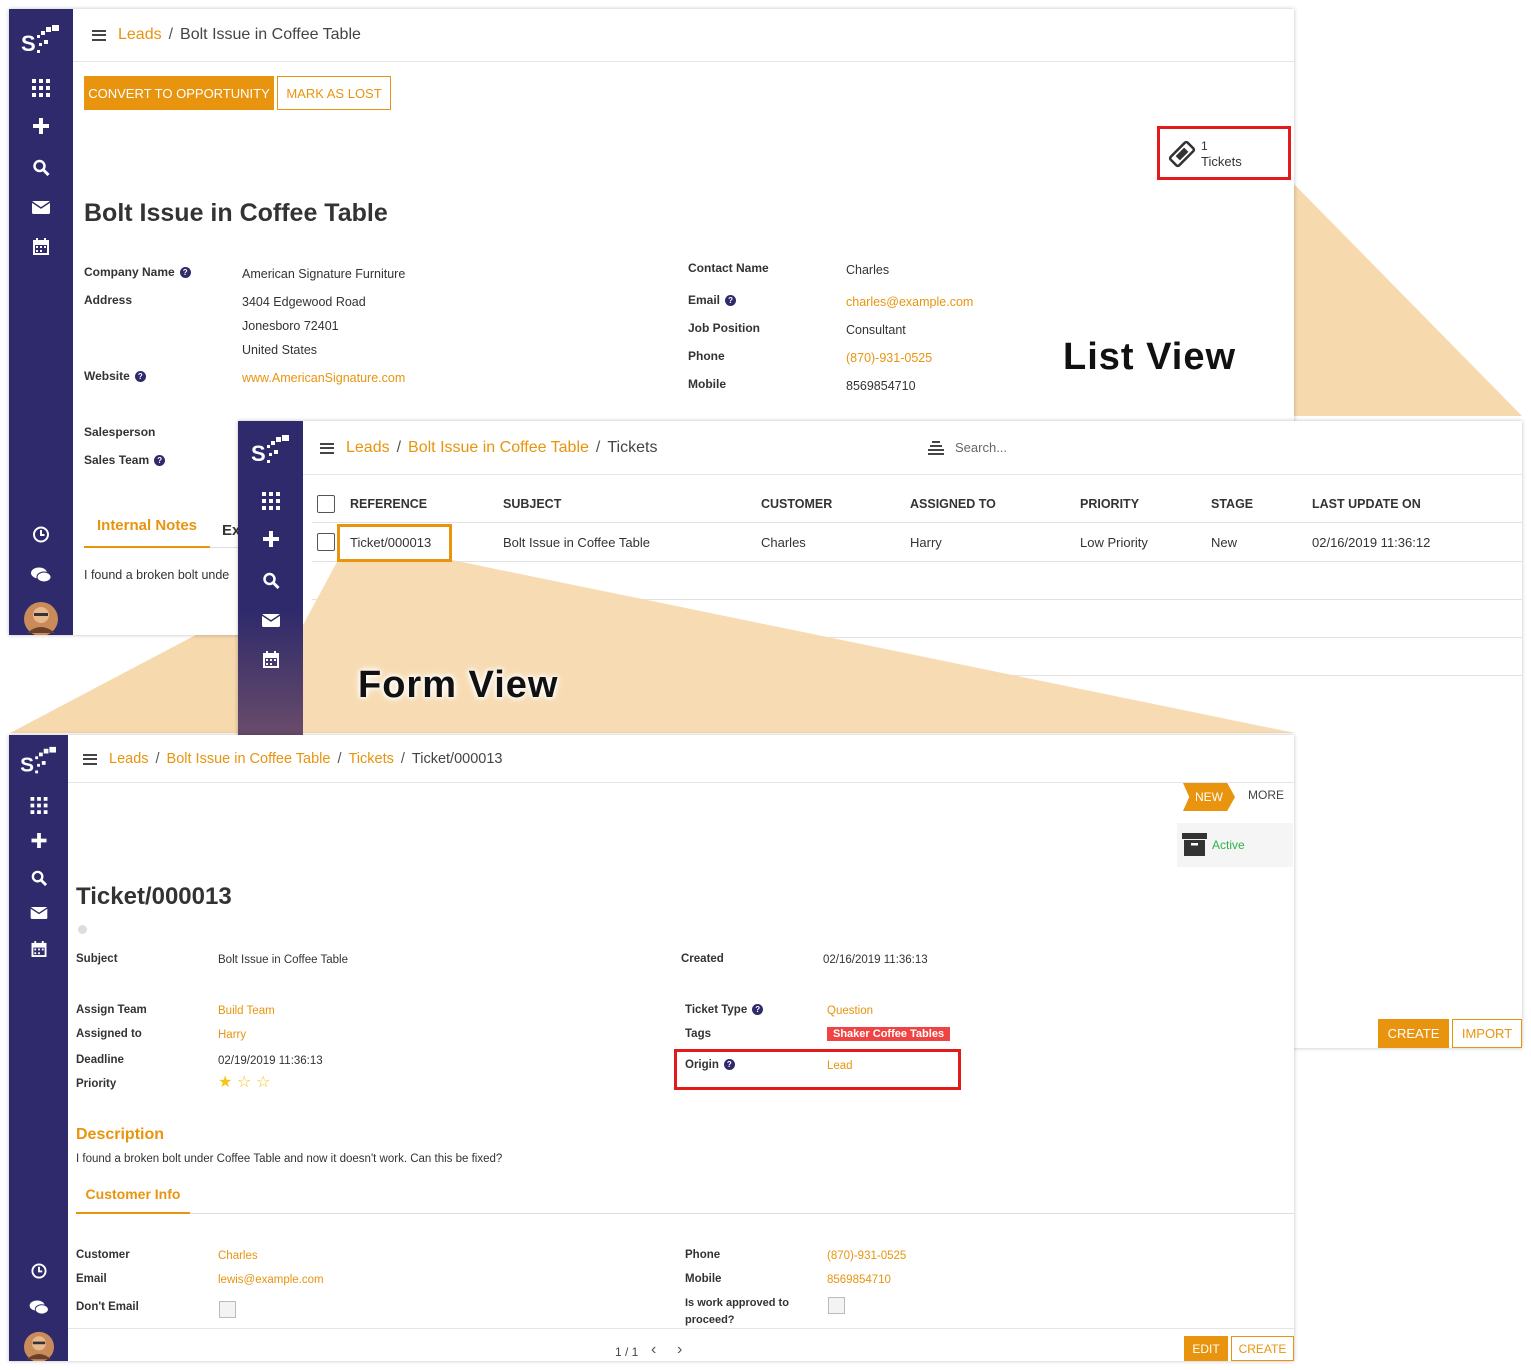 The width and height of the screenshot is (1531, 1370). Describe the element at coordinates (627, 1352) in the screenshot. I see `pager-text: 1 / 1` at that location.